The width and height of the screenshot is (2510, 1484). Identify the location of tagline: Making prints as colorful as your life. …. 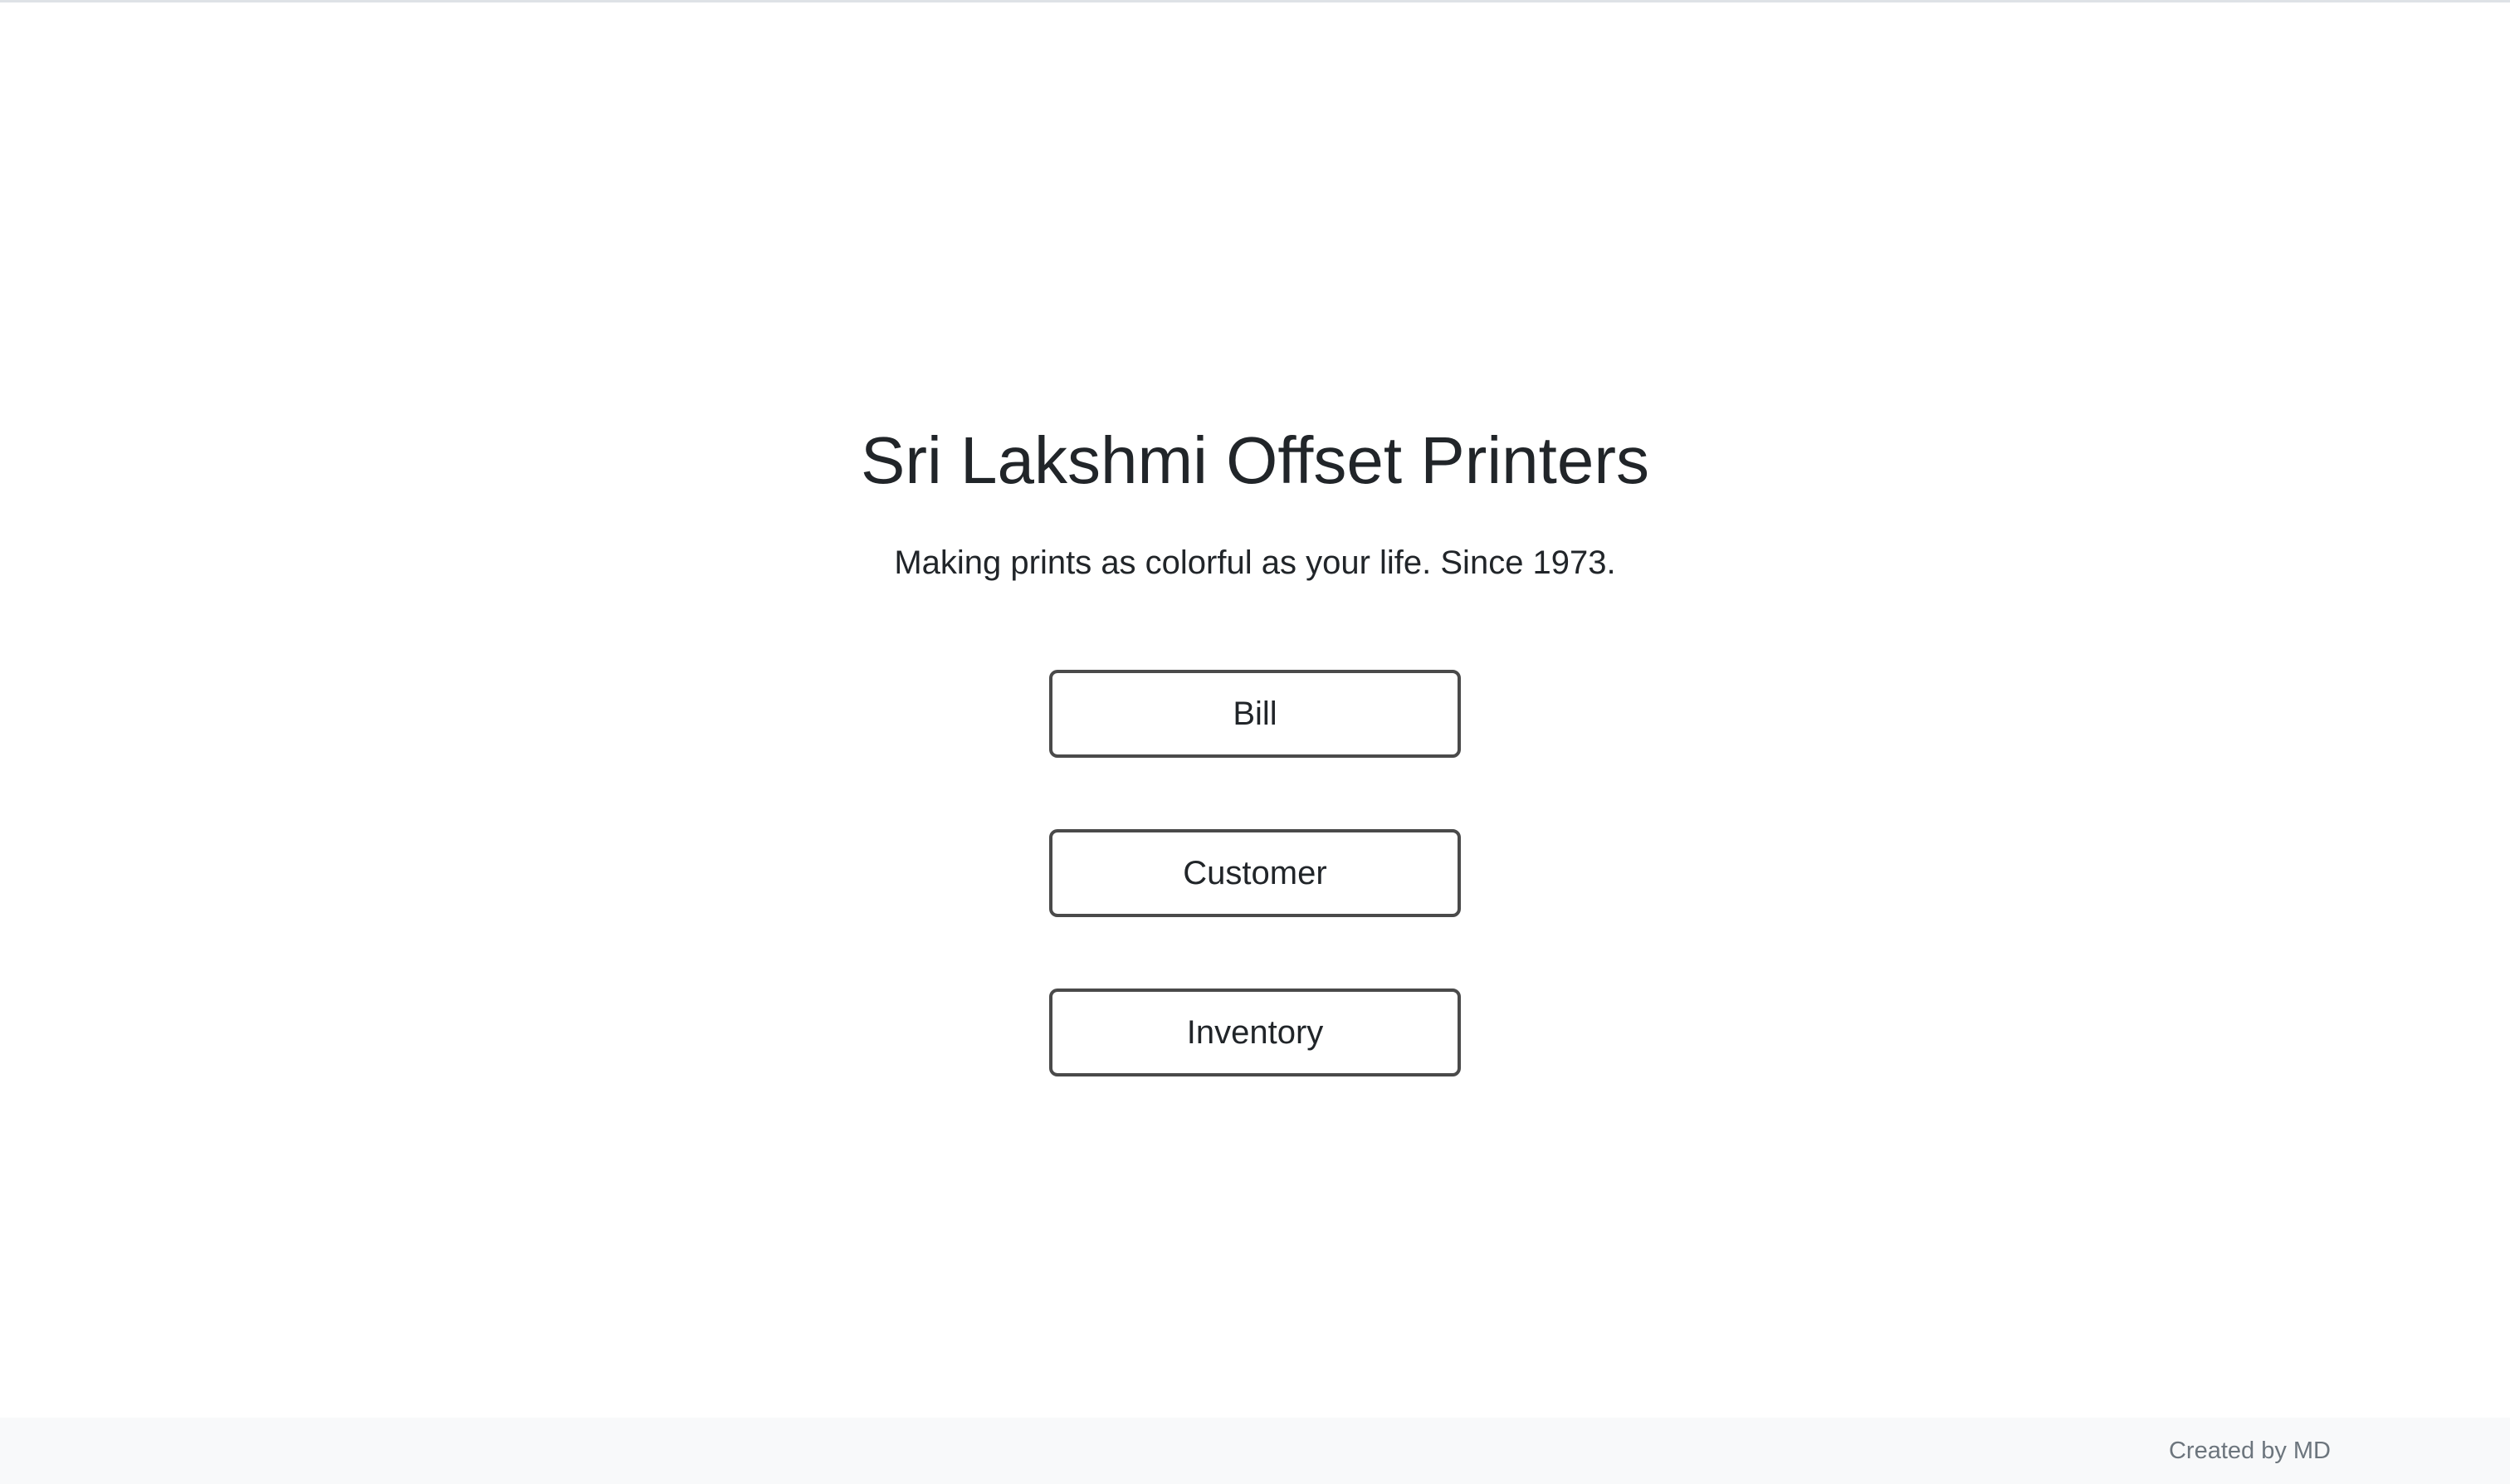
(1255, 562).